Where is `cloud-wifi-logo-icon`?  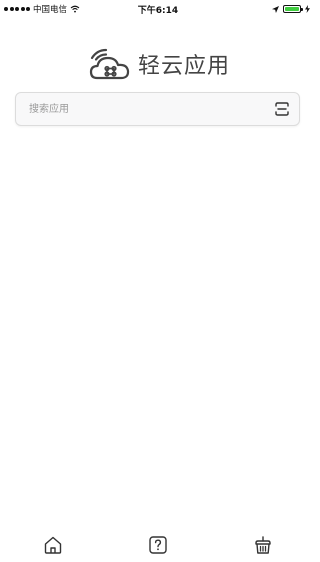 cloud-wifi-logo-icon is located at coordinates (109, 64).